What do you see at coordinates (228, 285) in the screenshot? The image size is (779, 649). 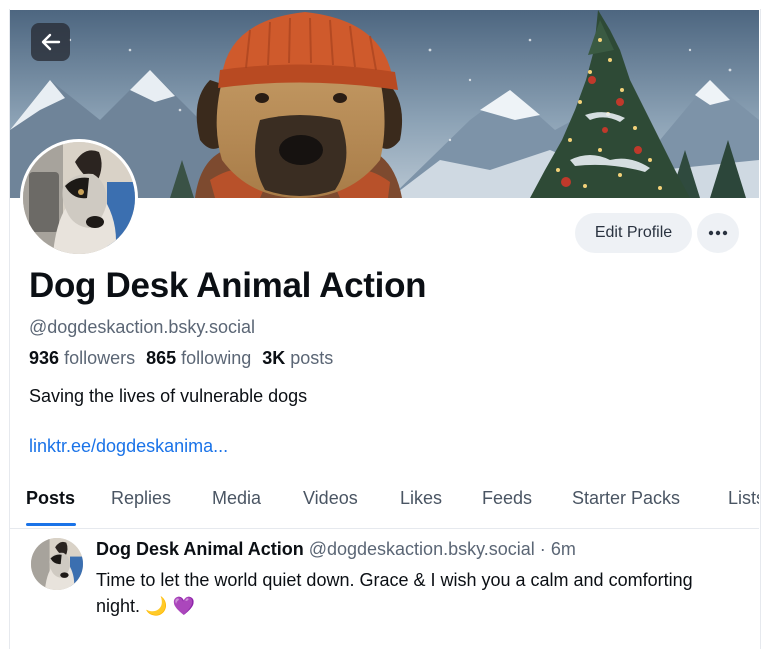 I see `profile-display-name: Dog Desk Animal Action` at bounding box center [228, 285].